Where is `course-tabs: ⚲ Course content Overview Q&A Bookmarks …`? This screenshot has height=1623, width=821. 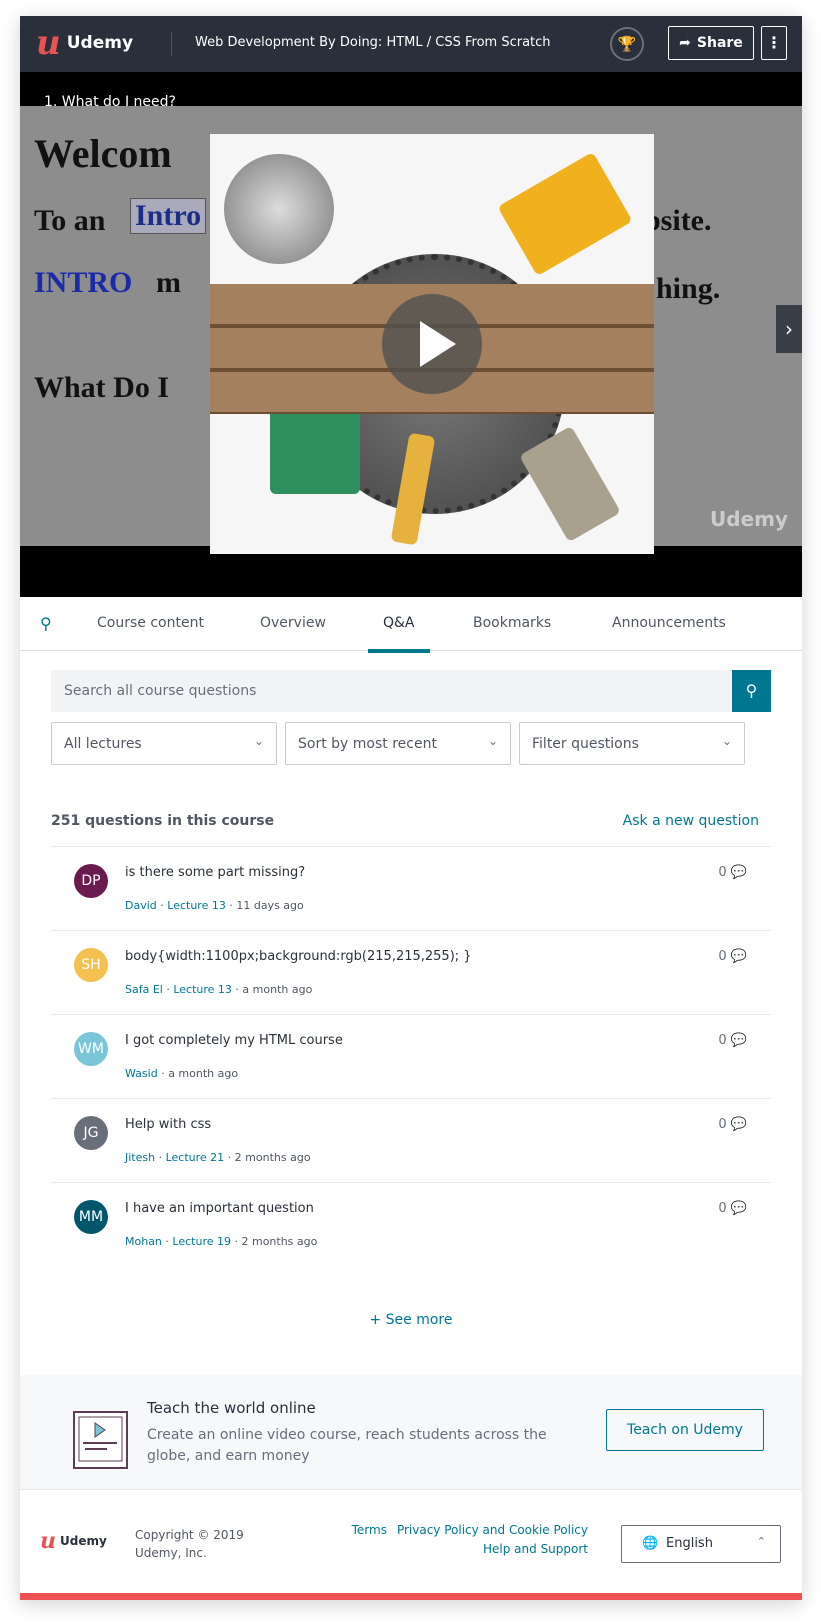
course-tabs: ⚲ Course content Overview Q&A Bookmarks … is located at coordinates (411, 625).